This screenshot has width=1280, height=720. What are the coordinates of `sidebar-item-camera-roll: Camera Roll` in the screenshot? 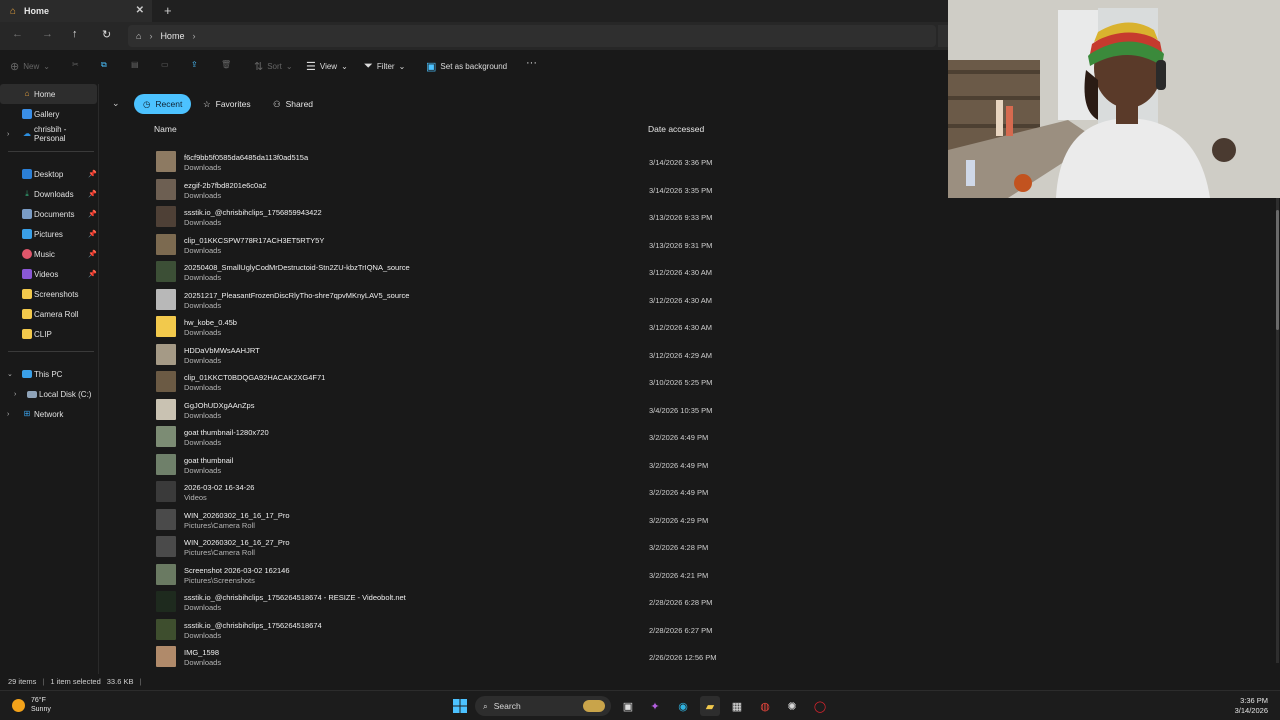 It's located at (48, 314).